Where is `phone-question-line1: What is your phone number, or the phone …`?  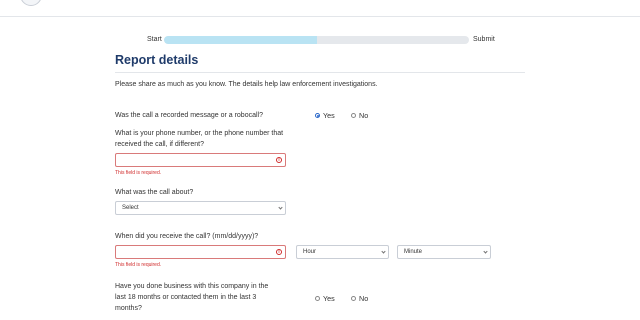
phone-question-line1: What is your phone number, or the phone … is located at coordinates (199, 133).